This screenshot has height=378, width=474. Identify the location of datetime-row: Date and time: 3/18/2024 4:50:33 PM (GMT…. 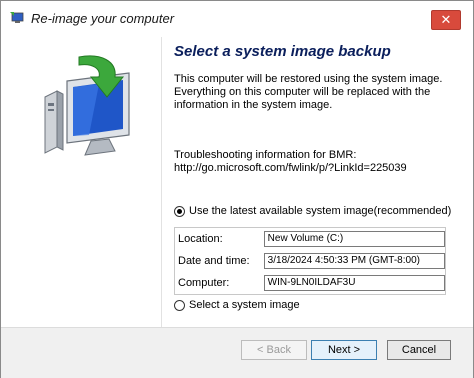
(310, 261).